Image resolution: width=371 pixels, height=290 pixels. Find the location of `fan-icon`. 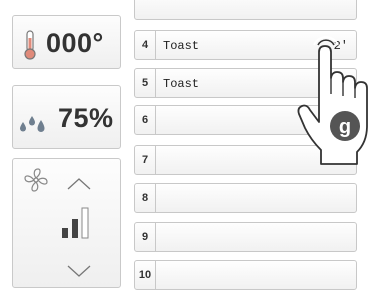

fan-icon is located at coordinates (36, 180).